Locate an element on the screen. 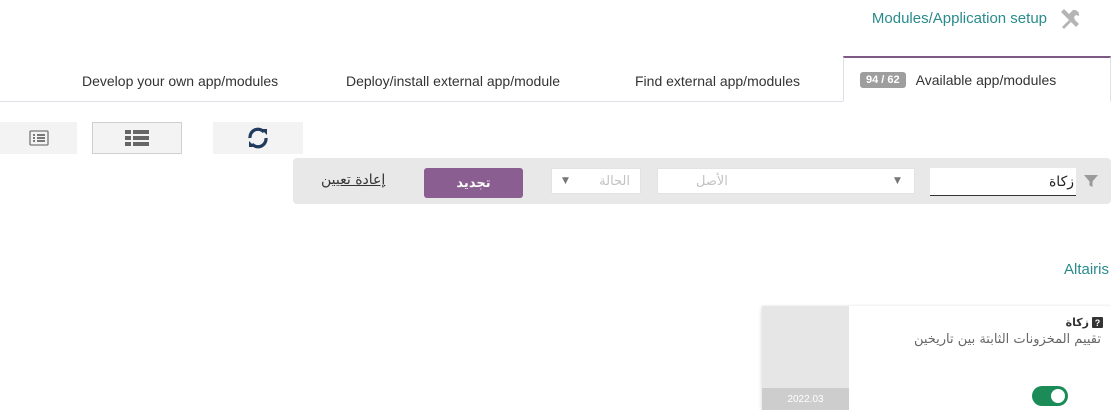  refresh-button is located at coordinates (258, 138).